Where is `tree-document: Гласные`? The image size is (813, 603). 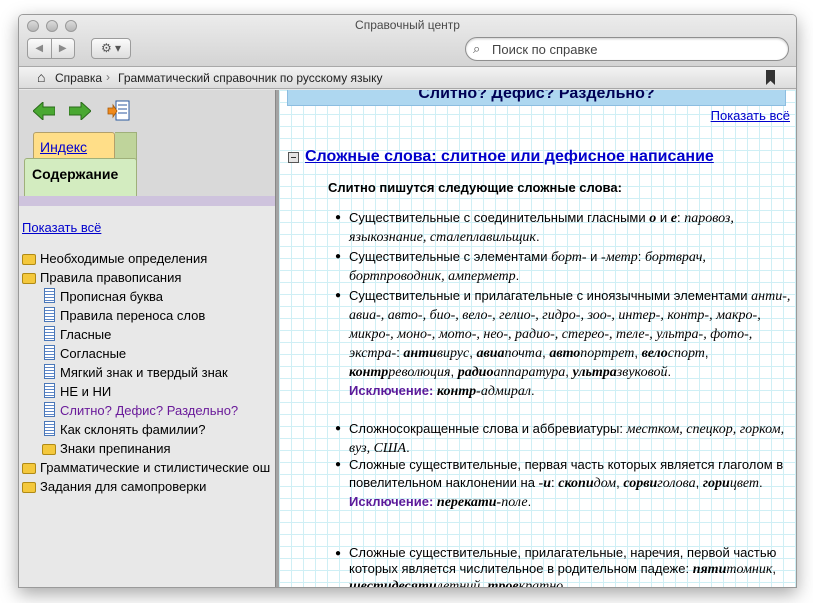
tree-document: Гласные is located at coordinates (148, 334).